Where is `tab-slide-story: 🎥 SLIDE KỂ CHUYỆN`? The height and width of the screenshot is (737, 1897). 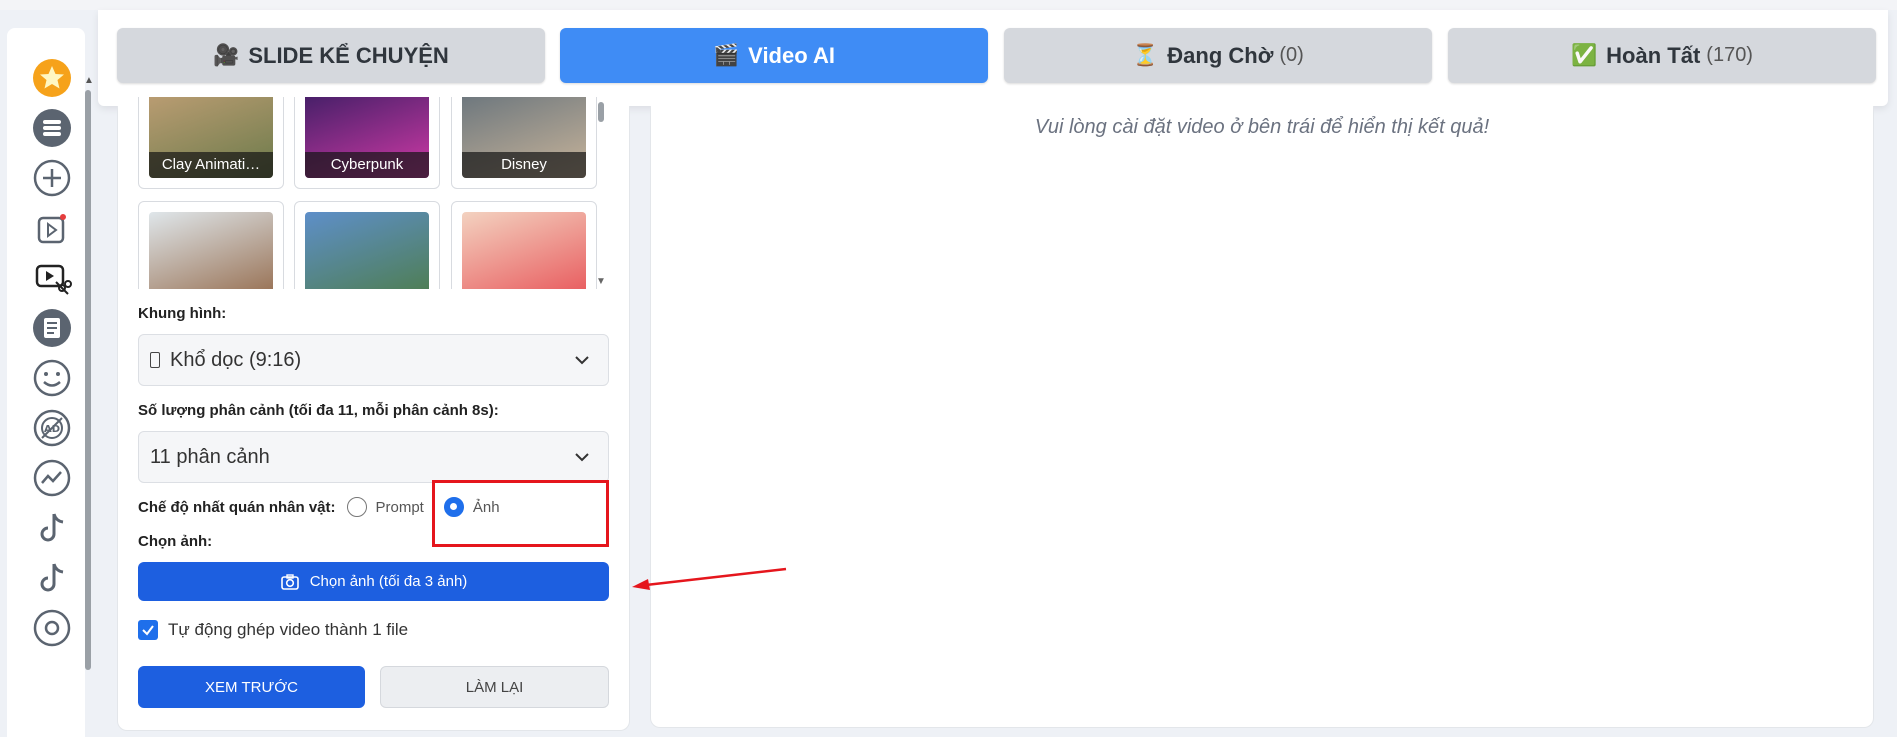
tab-slide-story: 🎥 SLIDE KỂ CHUYỆN is located at coordinates (331, 55).